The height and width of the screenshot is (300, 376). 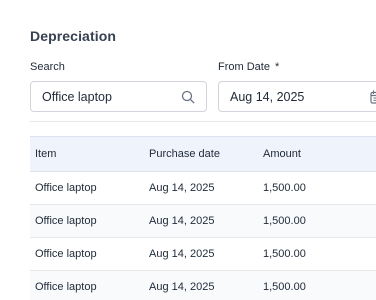 I want to click on from-date-field: Aug 14, 2025, so click(x=297, y=96).